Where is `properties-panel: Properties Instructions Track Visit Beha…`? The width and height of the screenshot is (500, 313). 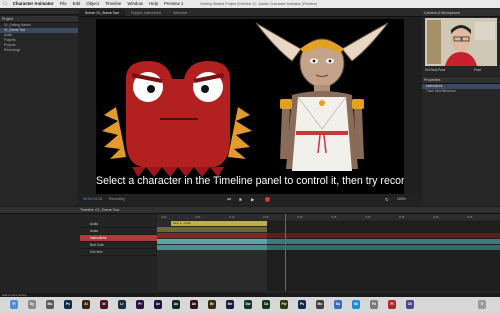
properties-panel: Properties Instructions Track Visit Beha… is located at coordinates (461, 141).